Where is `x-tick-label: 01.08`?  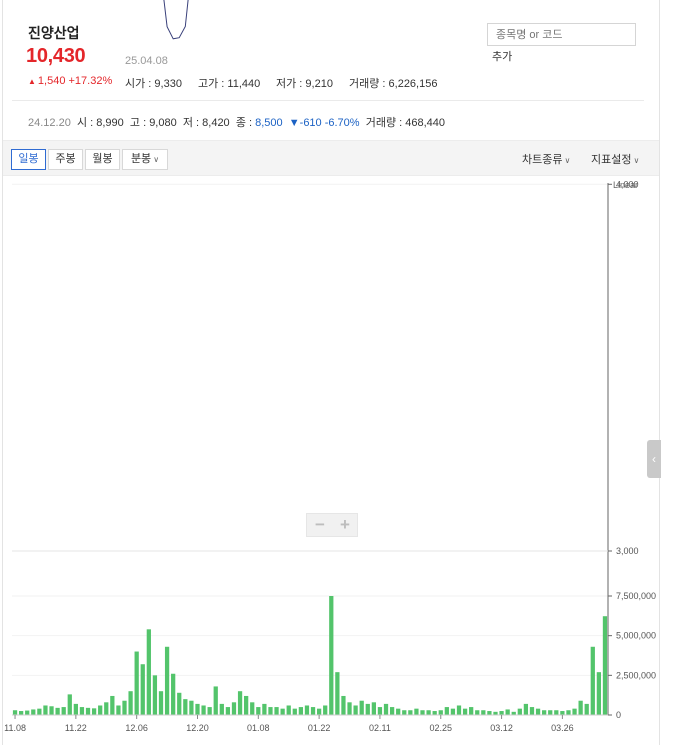
x-tick-label: 01.08 is located at coordinates (258, 728).